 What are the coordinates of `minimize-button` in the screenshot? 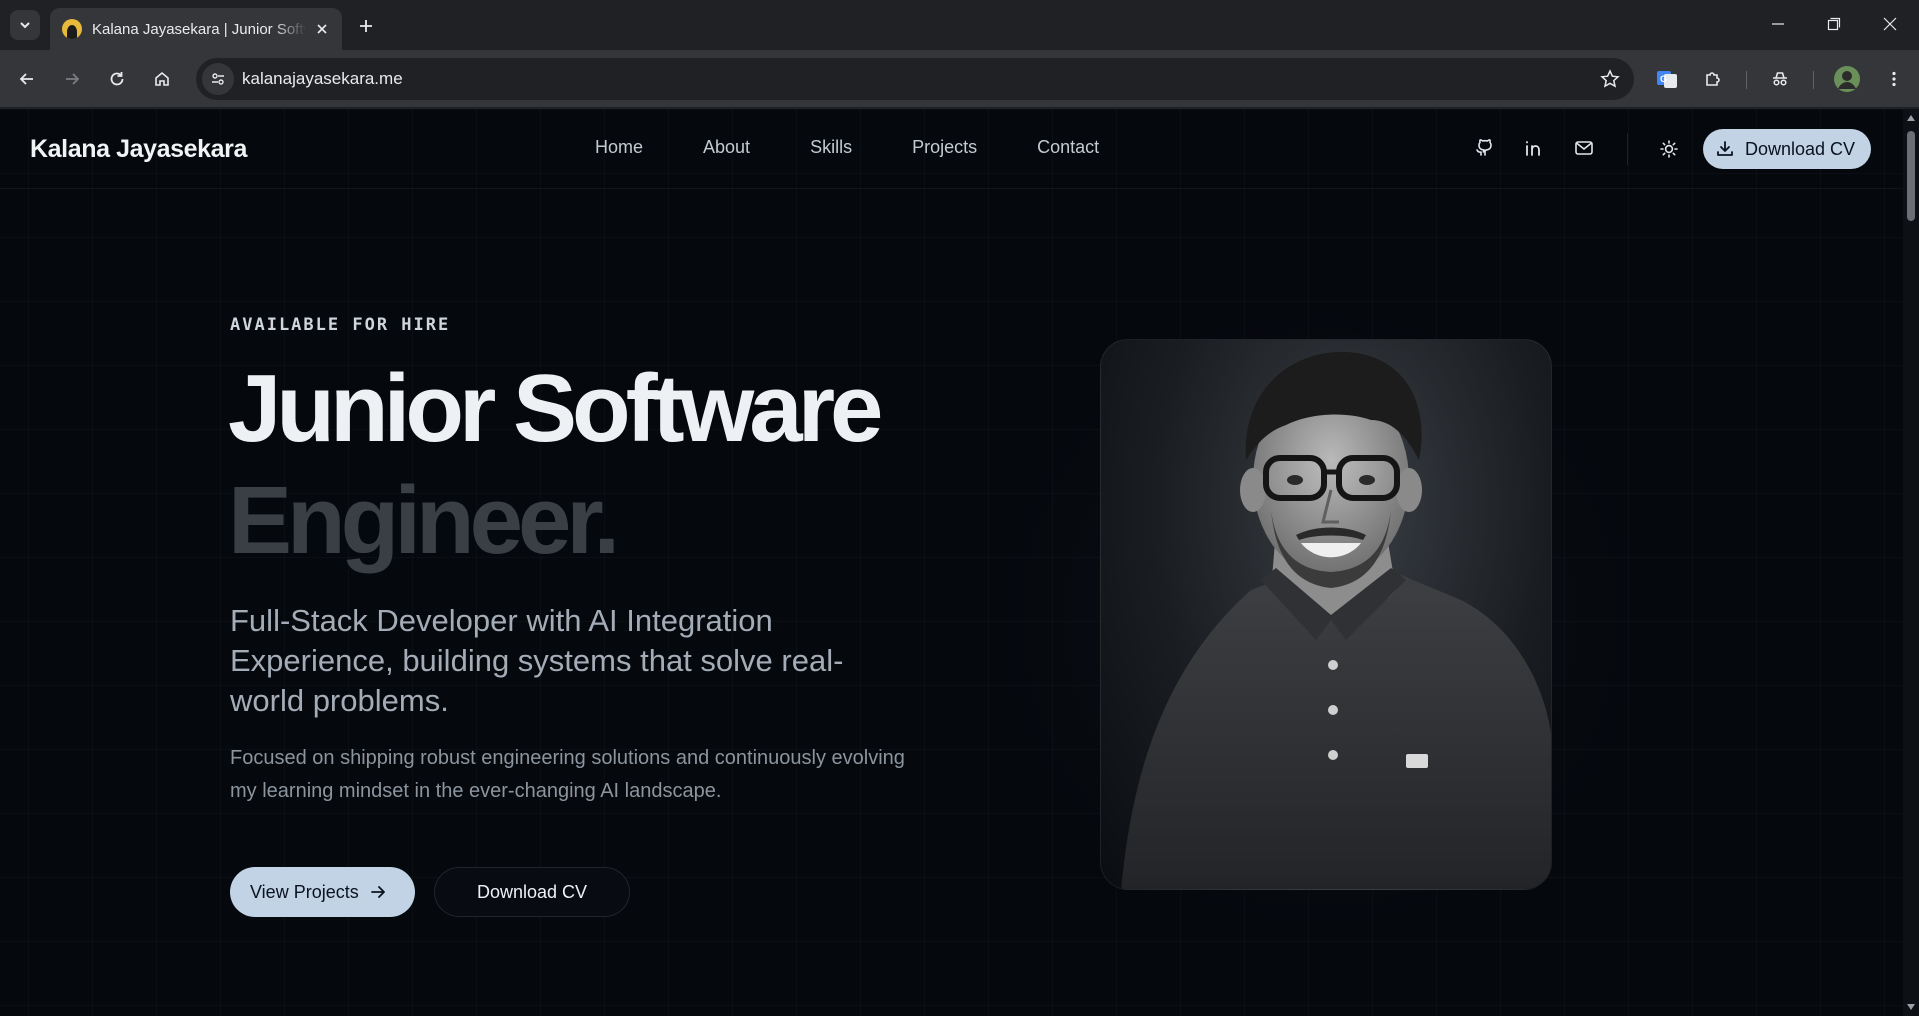 It's located at (1778, 24).